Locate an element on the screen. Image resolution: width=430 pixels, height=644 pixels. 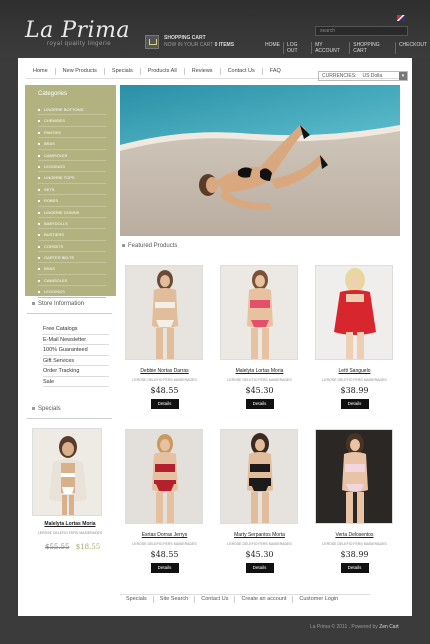
logo-text: La Prima is located at coordinates (78, 30).